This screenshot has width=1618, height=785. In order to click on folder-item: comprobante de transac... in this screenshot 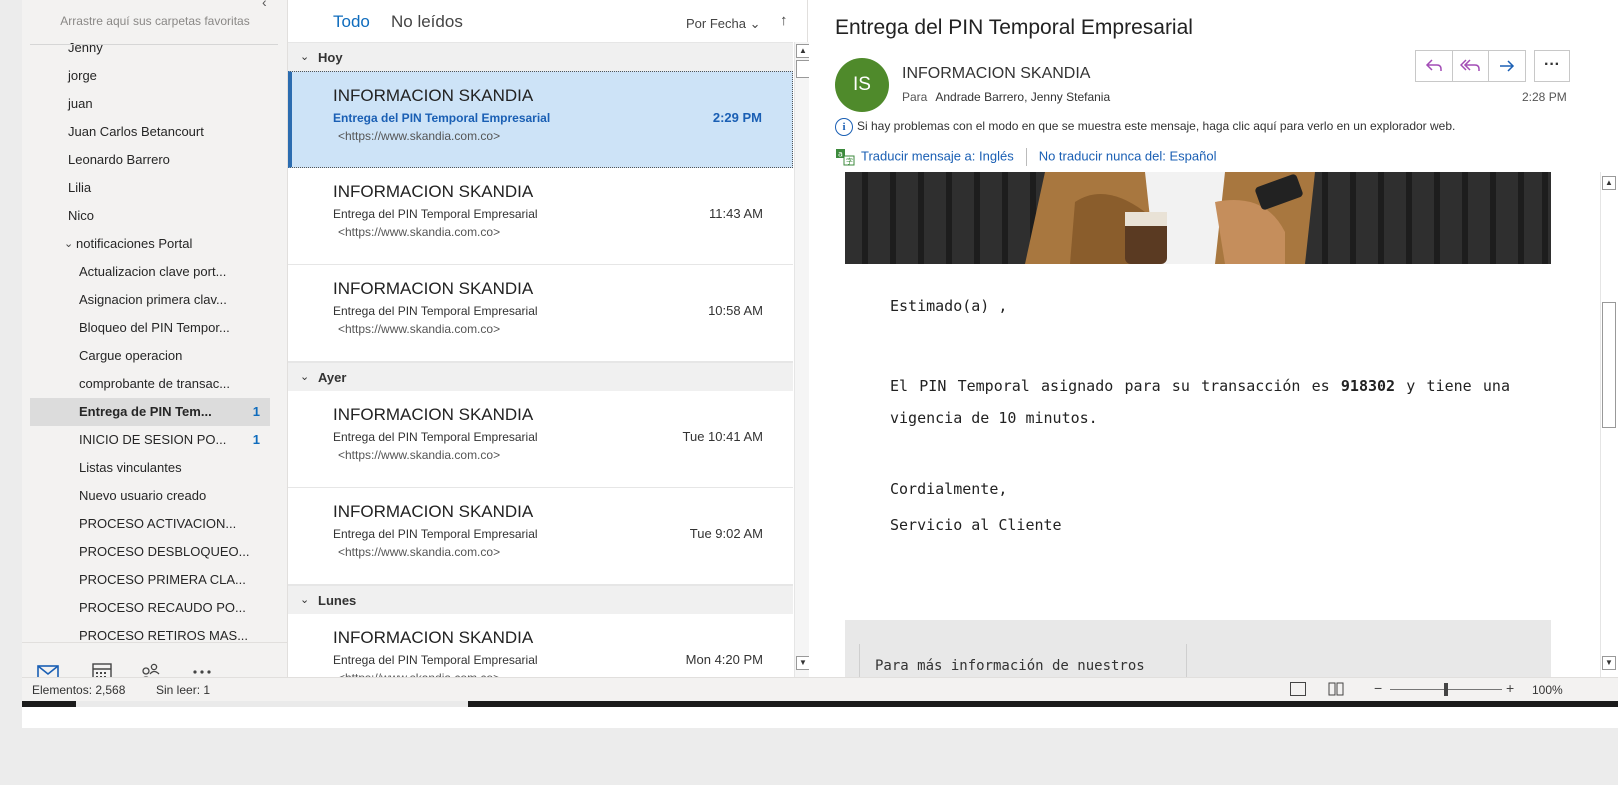, I will do `click(150, 384)`.